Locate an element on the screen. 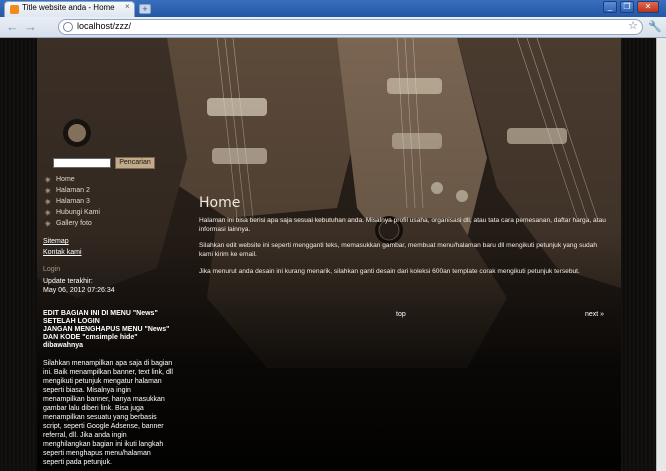  favicon-icon is located at coordinates (14, 9).